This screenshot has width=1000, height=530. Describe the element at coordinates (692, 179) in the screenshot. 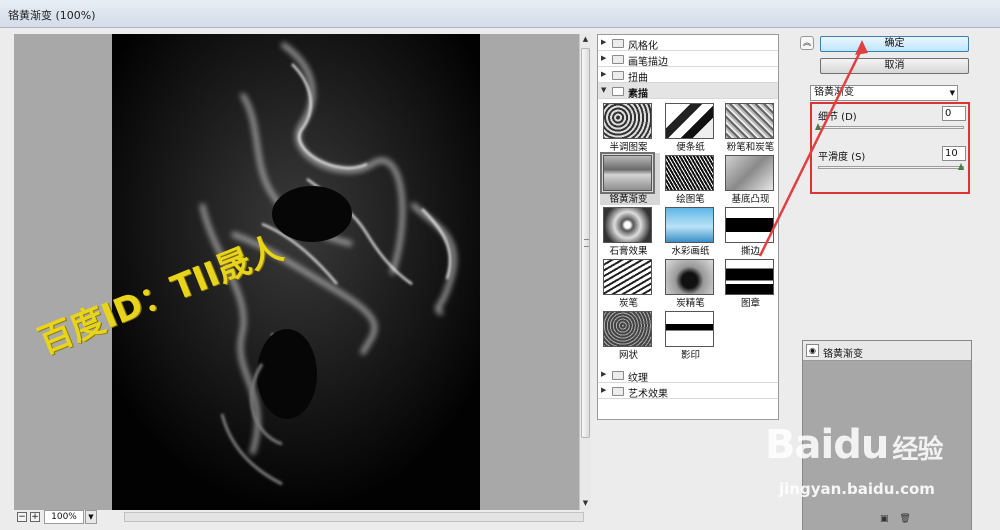

I see `filter-graphic-pen: 绘图笔` at that location.